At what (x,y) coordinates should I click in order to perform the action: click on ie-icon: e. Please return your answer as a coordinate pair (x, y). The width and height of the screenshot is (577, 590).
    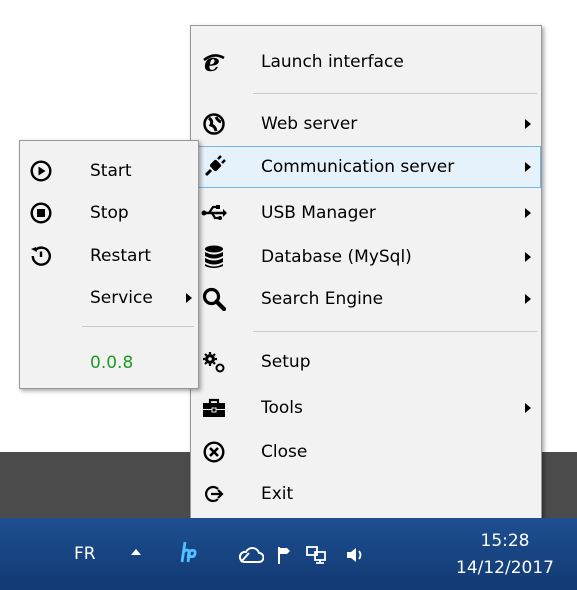
    Looking at the image, I should click on (214, 62).